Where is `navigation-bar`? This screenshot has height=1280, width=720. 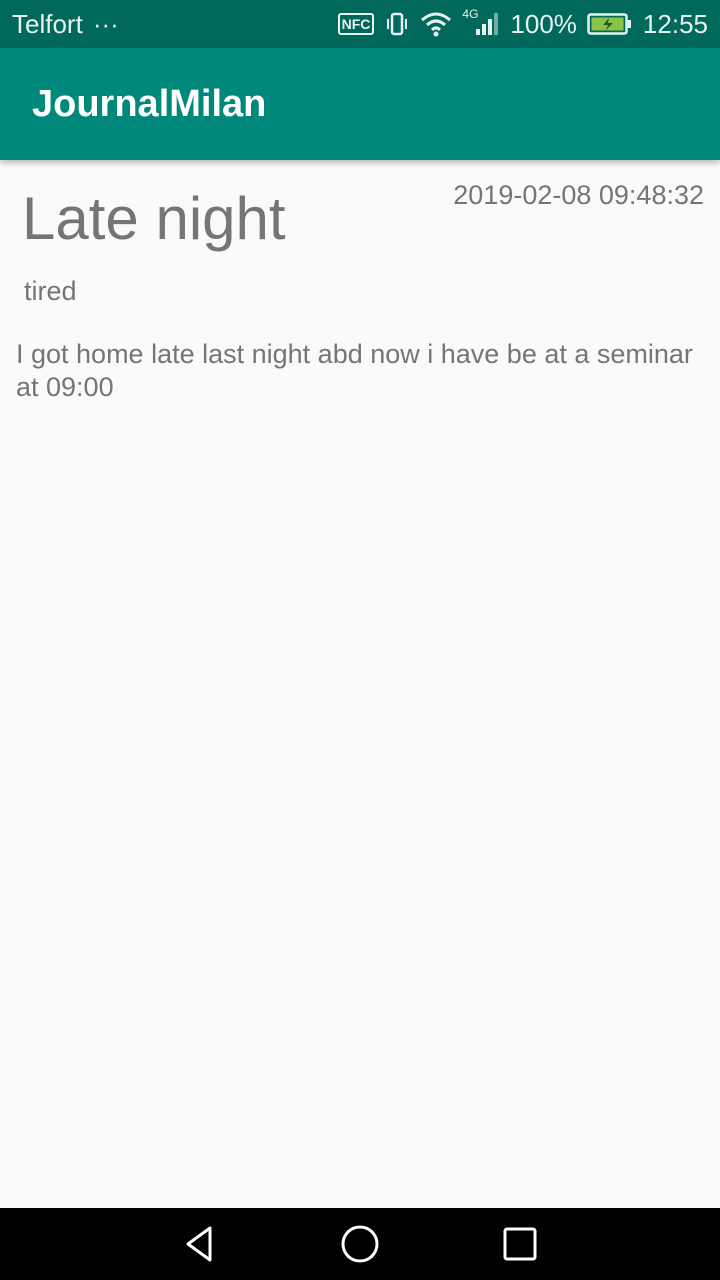 navigation-bar is located at coordinates (360, 1244).